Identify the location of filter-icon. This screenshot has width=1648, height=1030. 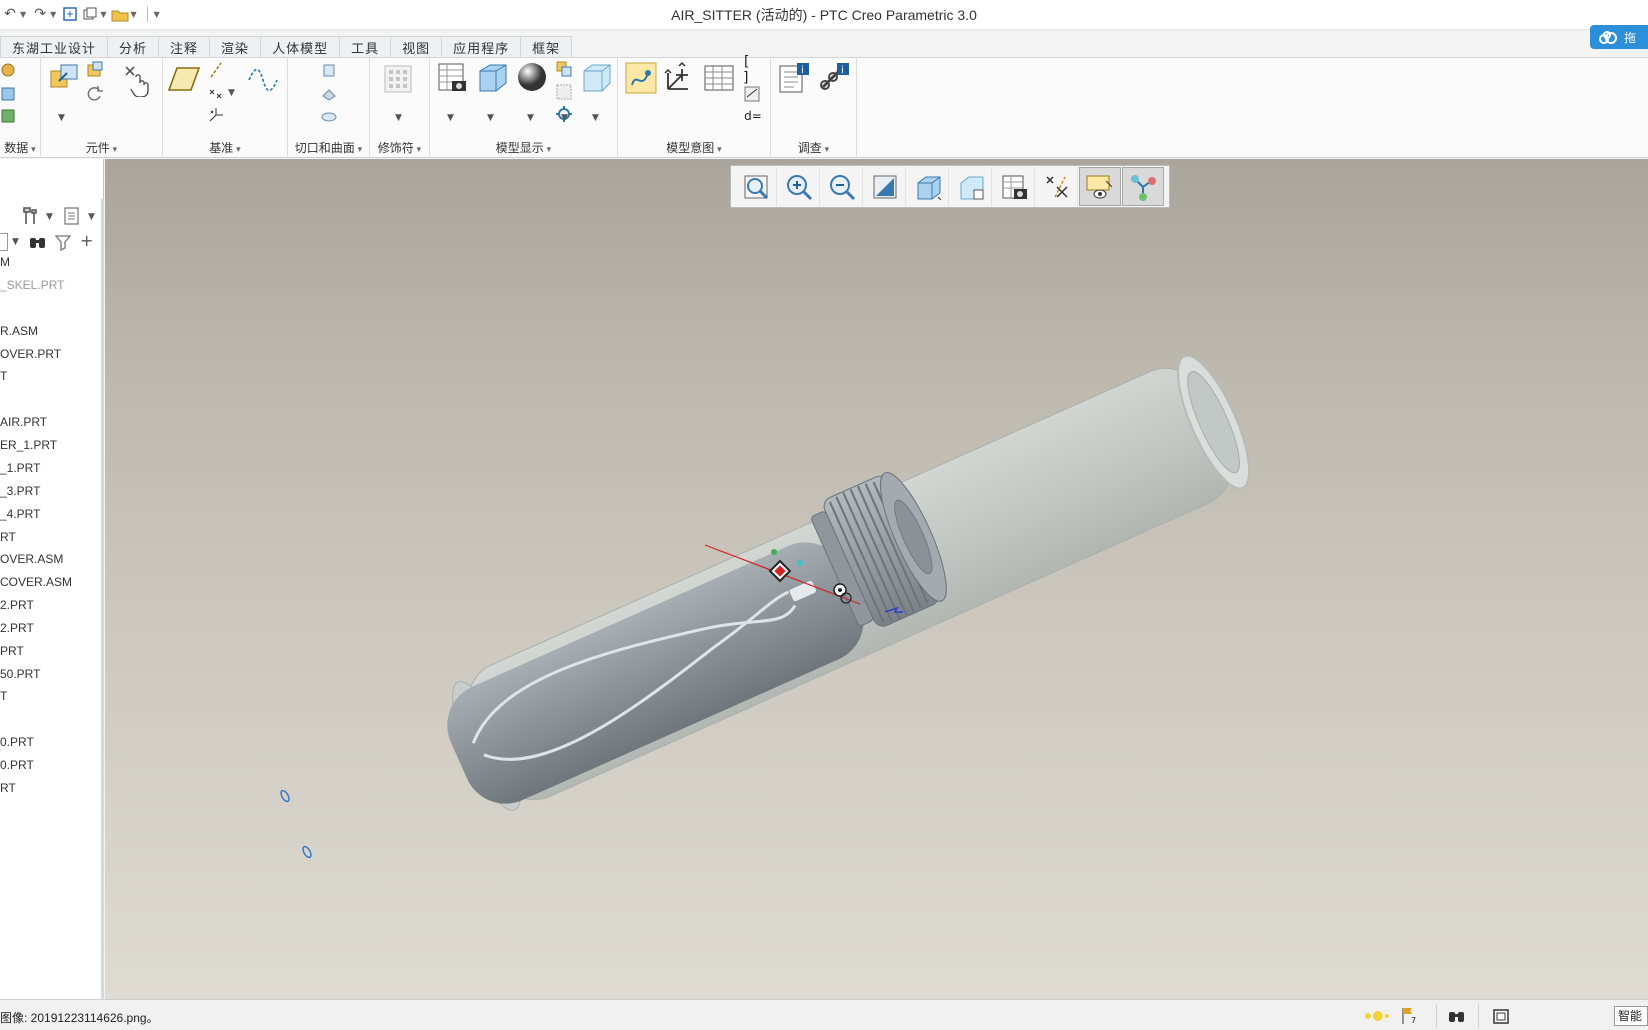
(63, 243).